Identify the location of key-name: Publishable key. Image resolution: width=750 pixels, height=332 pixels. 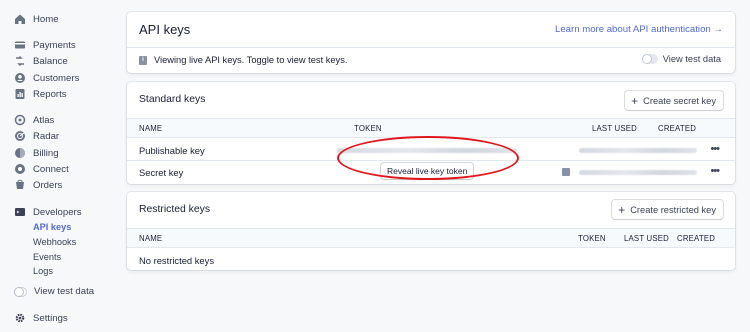
(172, 150).